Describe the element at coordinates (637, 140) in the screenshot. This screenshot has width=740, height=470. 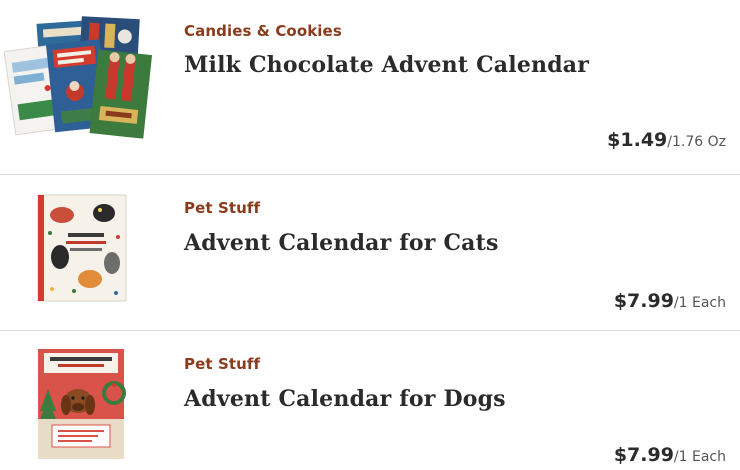
I see `product-price: $1.49` at that location.